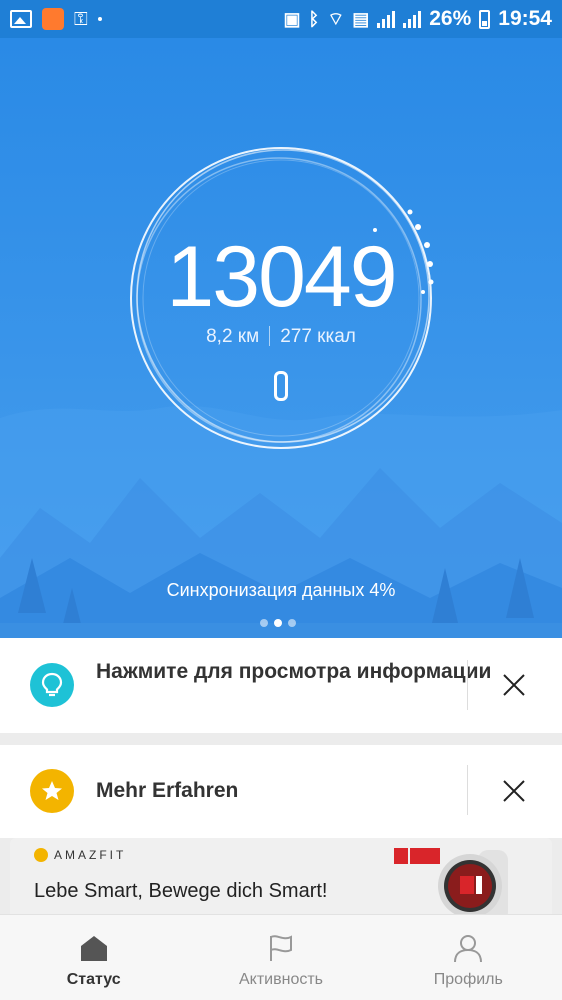 This screenshot has width=562, height=1000. I want to click on activity-substats: 8,2 км 277 ккал, so click(281, 337).